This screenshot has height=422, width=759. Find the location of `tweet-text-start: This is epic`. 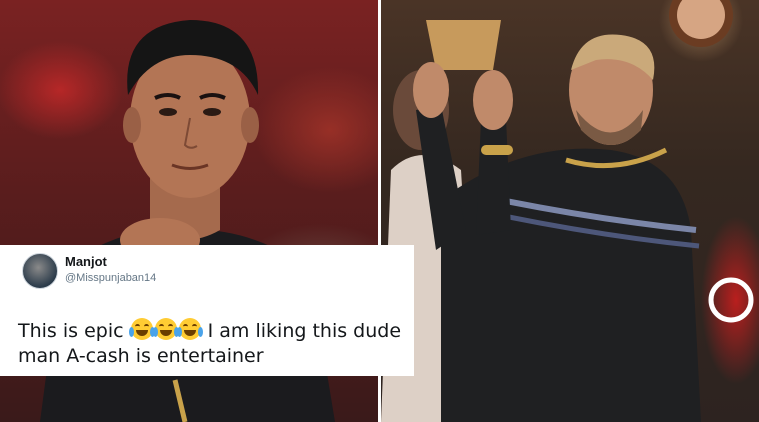

tweet-text-start: This is epic is located at coordinates (74, 331).